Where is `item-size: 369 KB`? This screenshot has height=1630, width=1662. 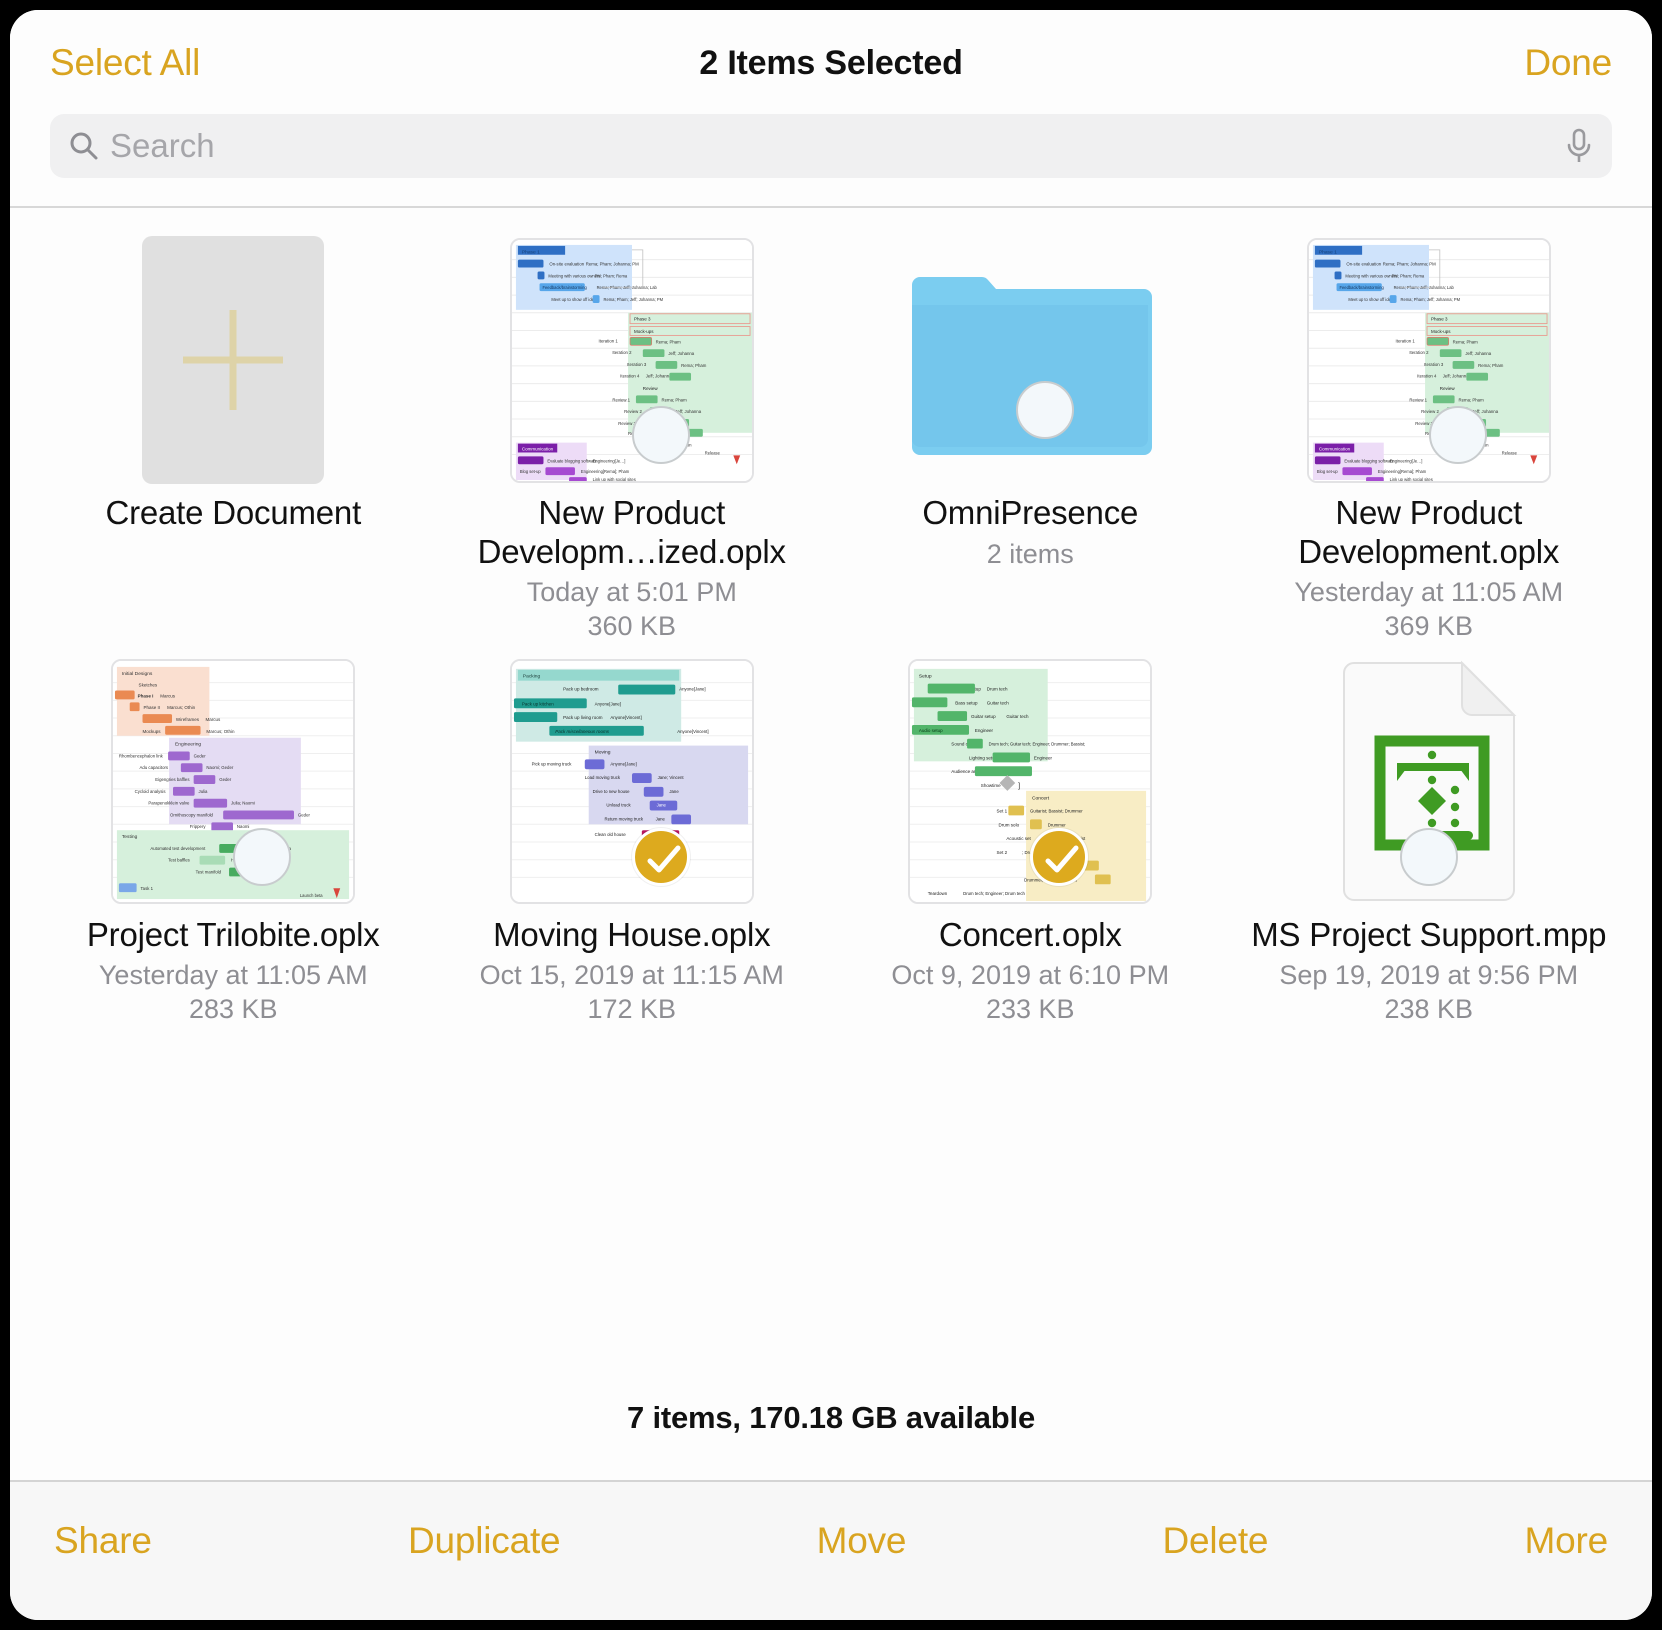
item-size: 369 KB is located at coordinates (1429, 625).